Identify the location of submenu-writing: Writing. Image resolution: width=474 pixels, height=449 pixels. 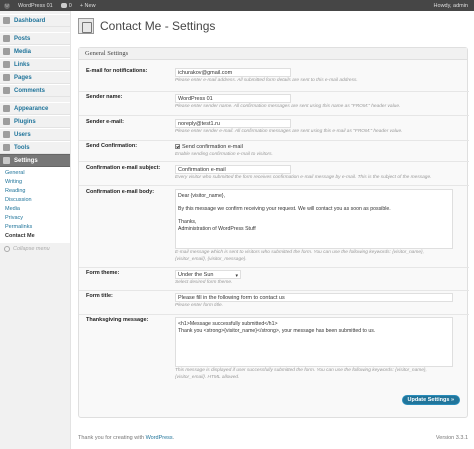
(37, 182).